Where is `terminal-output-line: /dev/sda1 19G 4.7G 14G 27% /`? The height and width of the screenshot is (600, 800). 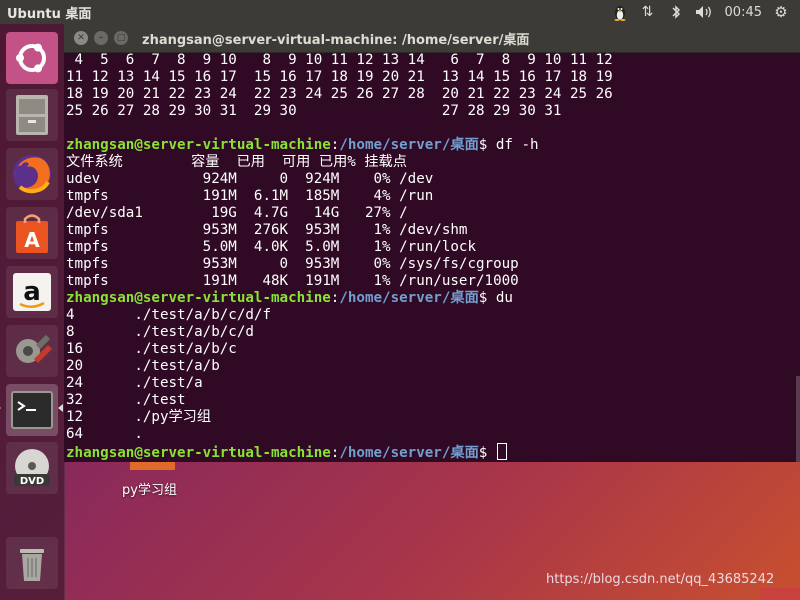
terminal-output-line: /dev/sda1 19G 4.7G 14G 27% / is located at coordinates (237, 213).